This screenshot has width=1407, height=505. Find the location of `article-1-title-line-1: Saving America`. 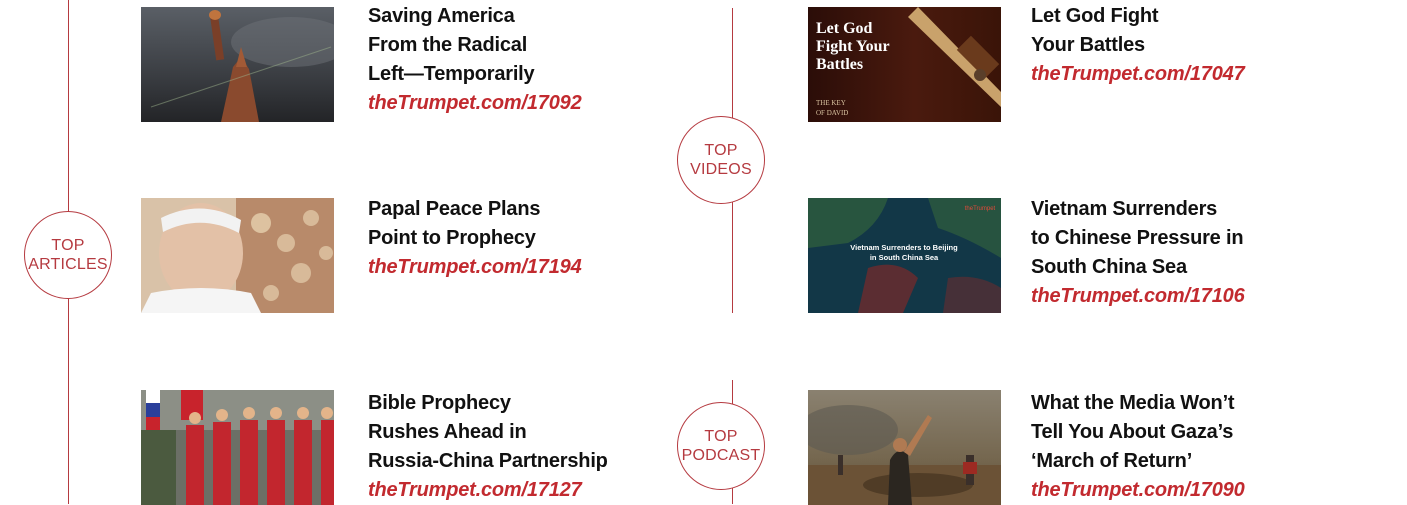

article-1-title-line-1: Saving America is located at coordinates (441, 16).